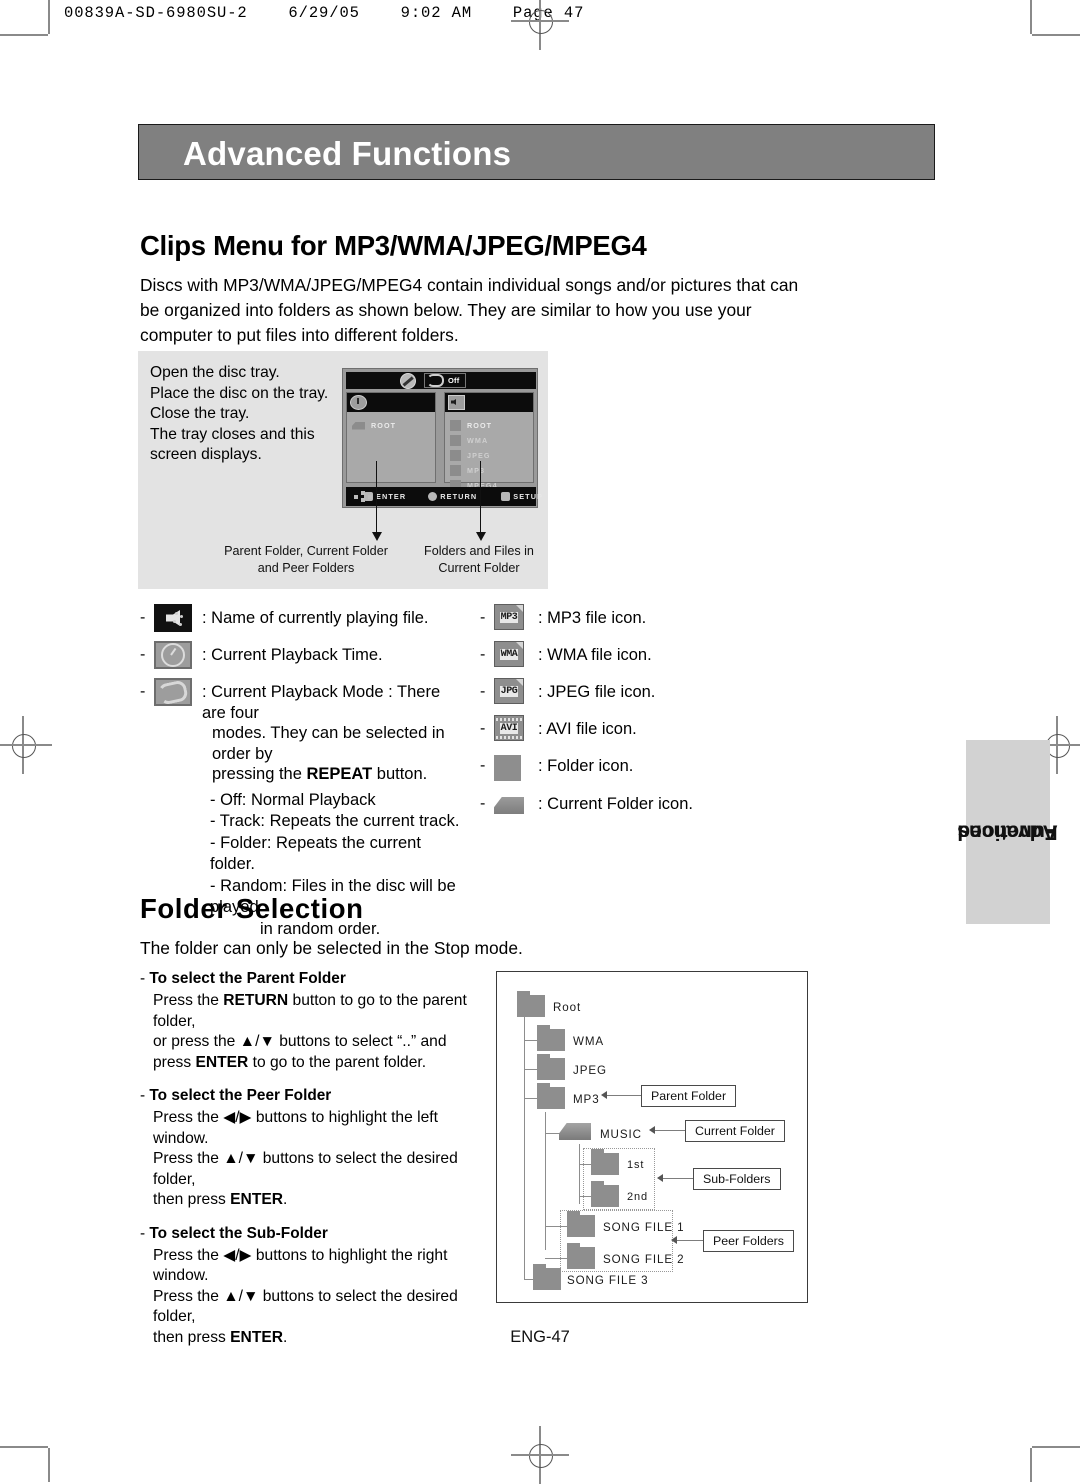 The height and width of the screenshot is (1484, 1080). Describe the element at coordinates (589, 1041) in the screenshot. I see `tree-node-label: WMA` at that location.